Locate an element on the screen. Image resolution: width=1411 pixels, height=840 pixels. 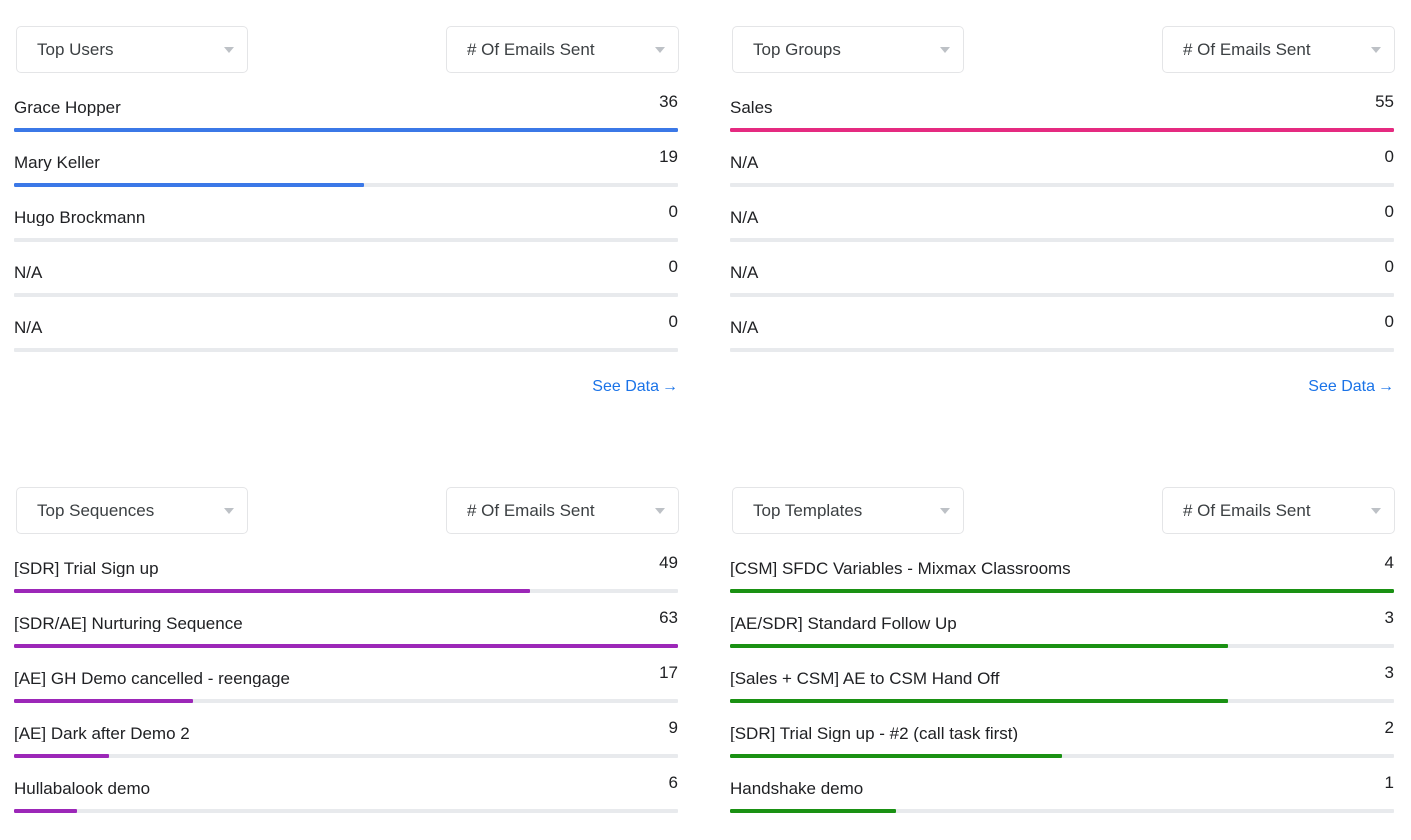
dropdown-report-type-label: Top Sequences is located at coordinates (96, 510).